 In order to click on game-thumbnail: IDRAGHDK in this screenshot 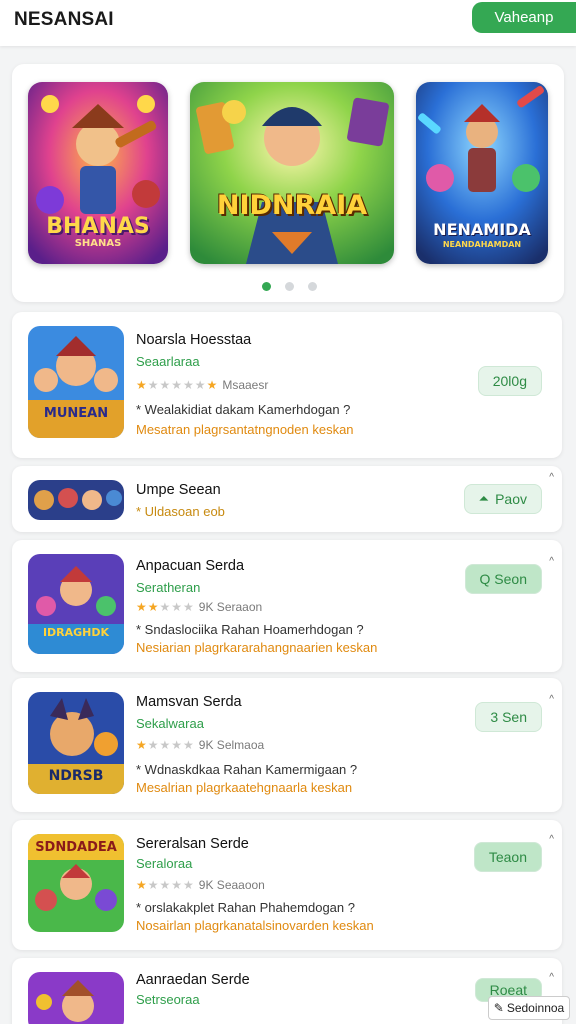, I will do `click(76, 604)`.